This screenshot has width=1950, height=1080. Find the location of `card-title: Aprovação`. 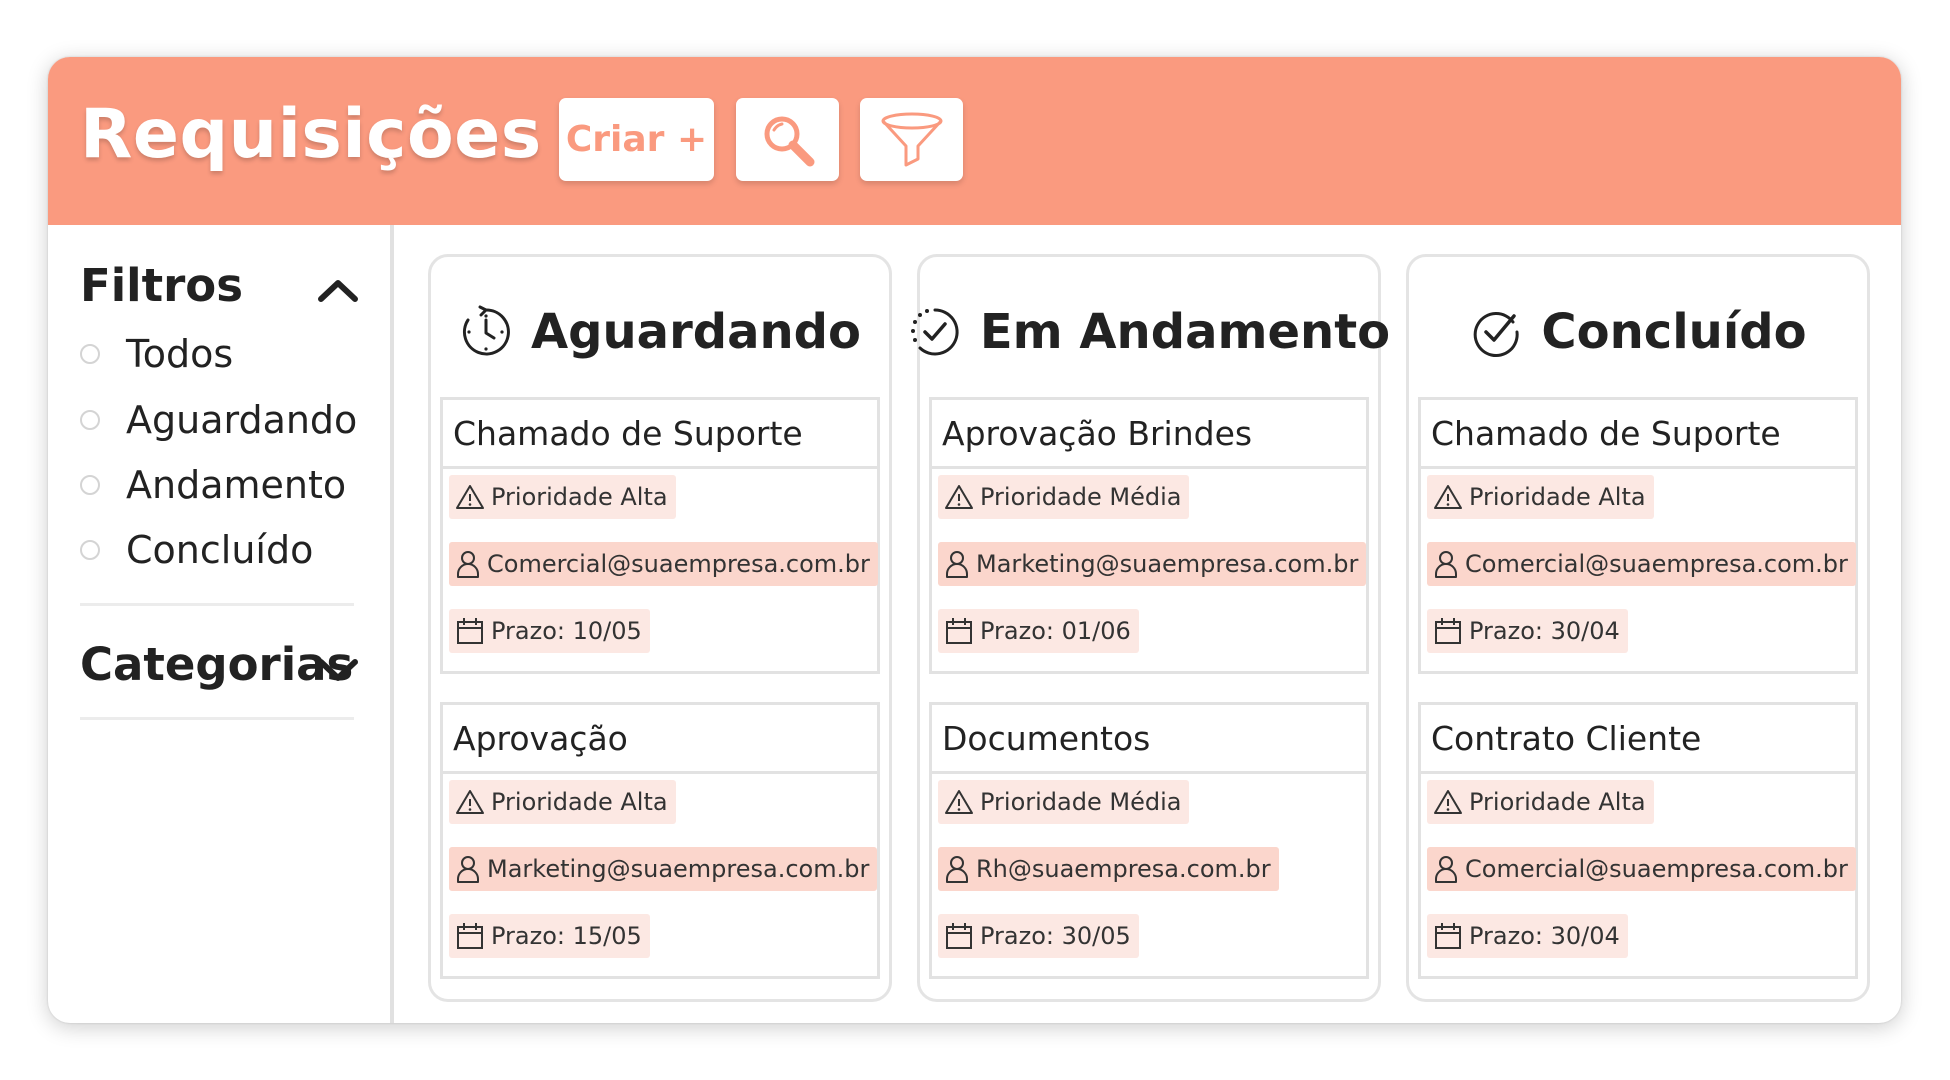

card-title: Aprovação is located at coordinates (660, 739).